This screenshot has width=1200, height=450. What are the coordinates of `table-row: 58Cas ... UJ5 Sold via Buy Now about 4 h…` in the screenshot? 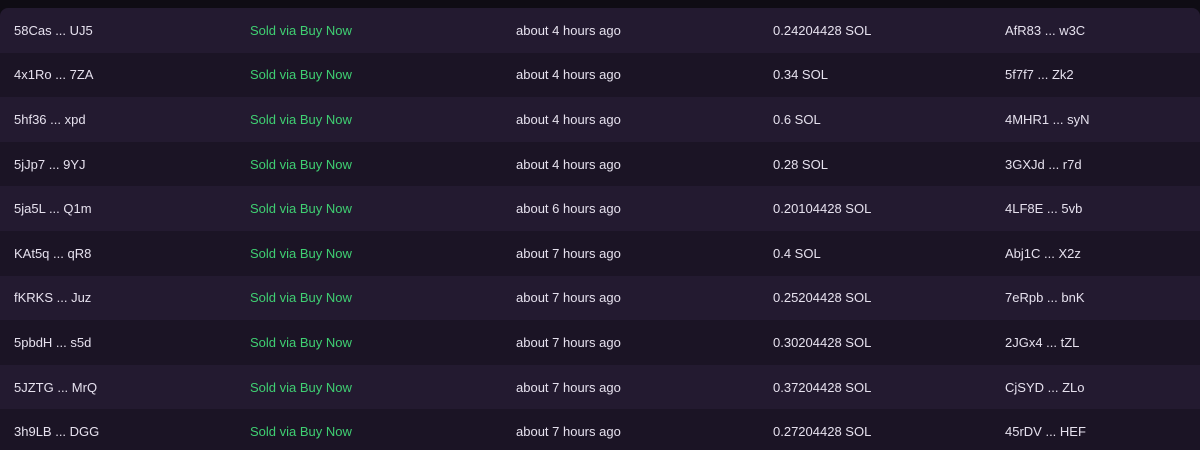 It's located at (600, 30).